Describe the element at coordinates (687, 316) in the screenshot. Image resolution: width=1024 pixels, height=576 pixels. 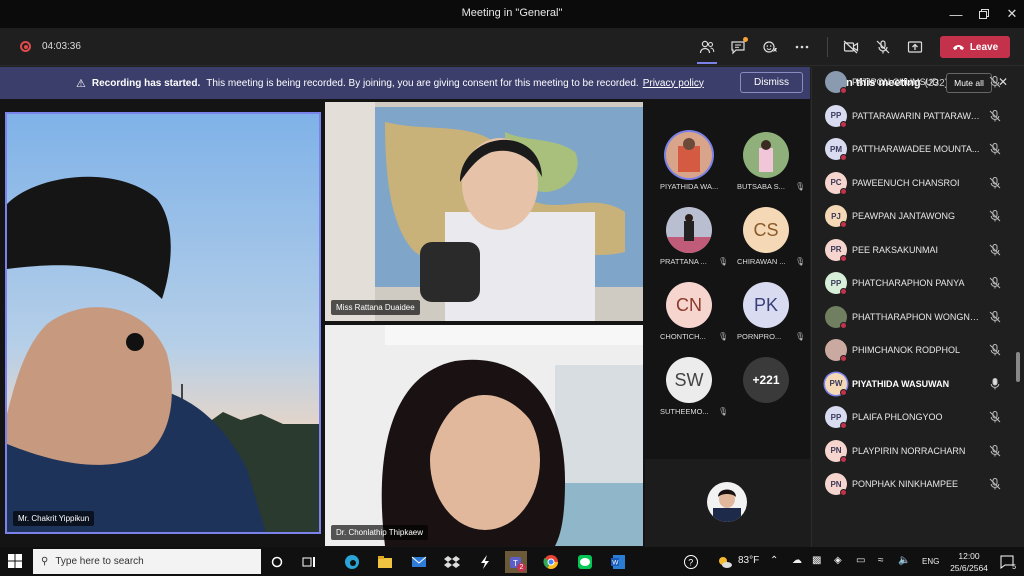
I see `grid-participant: CN CHONTICH... 🎙` at that location.